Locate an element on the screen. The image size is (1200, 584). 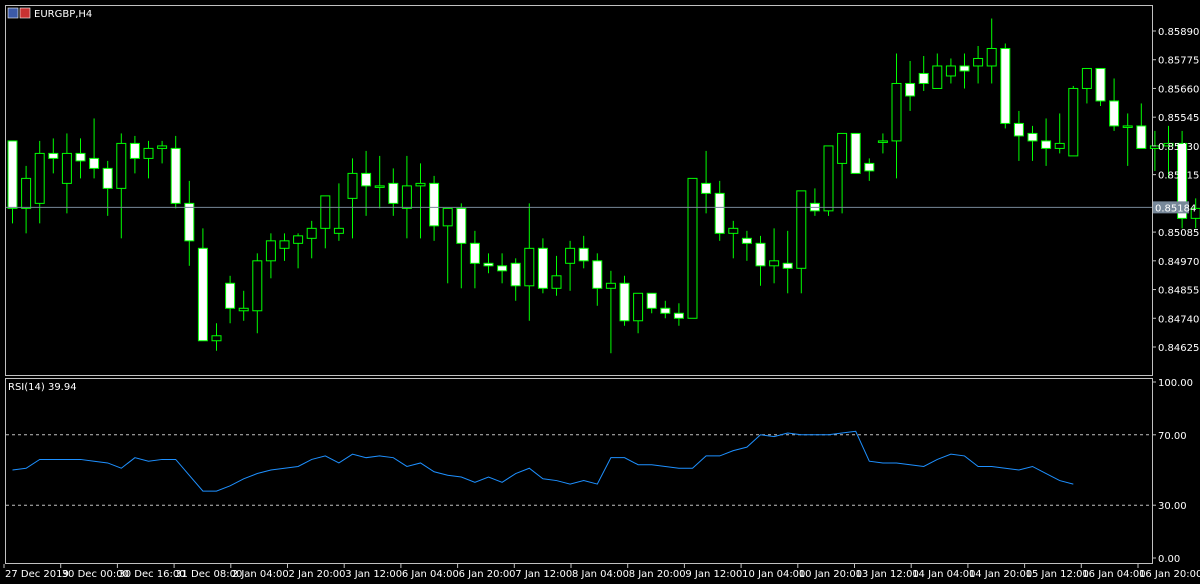
time-tick-label: 13 Jan 12:00 is located at coordinates (887, 574).